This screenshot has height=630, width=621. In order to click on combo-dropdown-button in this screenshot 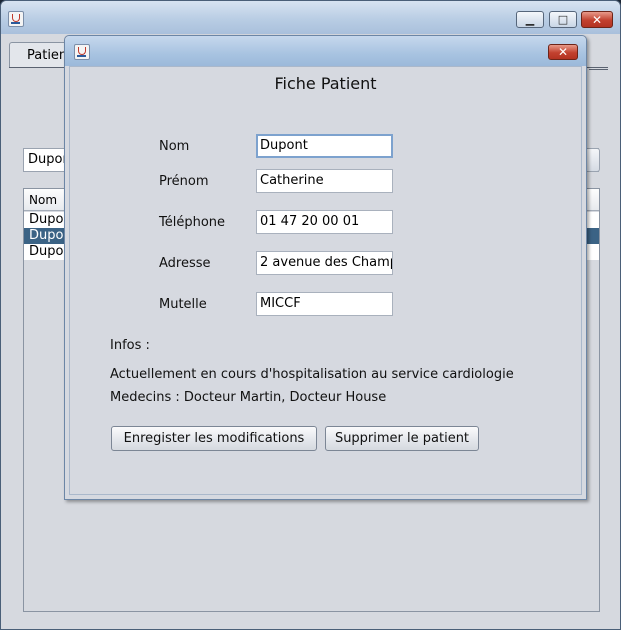, I will do `click(593, 160)`.